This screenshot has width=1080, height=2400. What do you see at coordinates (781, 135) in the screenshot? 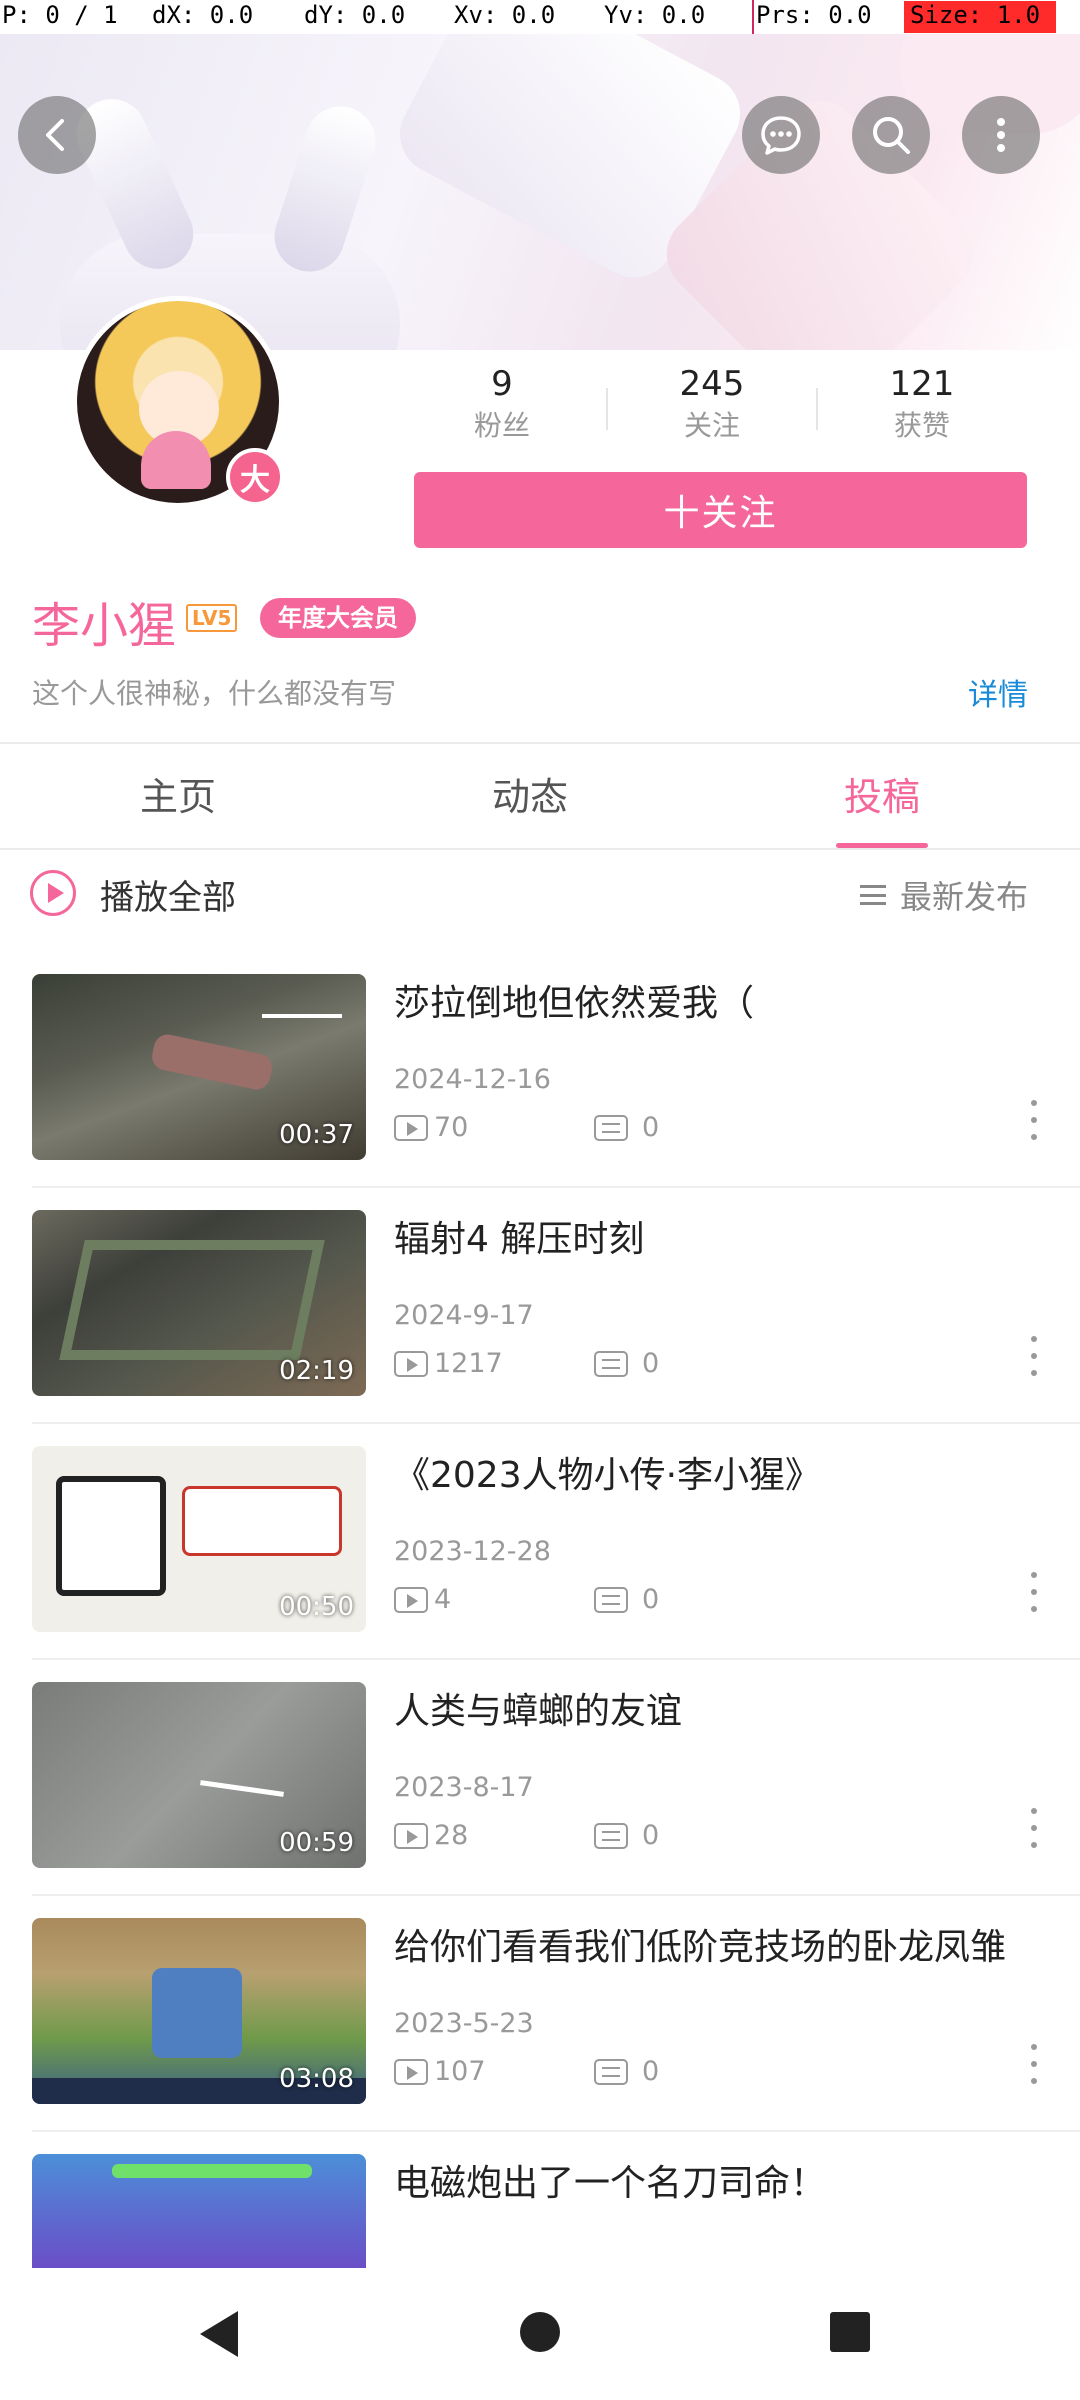
I see `message-button` at bounding box center [781, 135].